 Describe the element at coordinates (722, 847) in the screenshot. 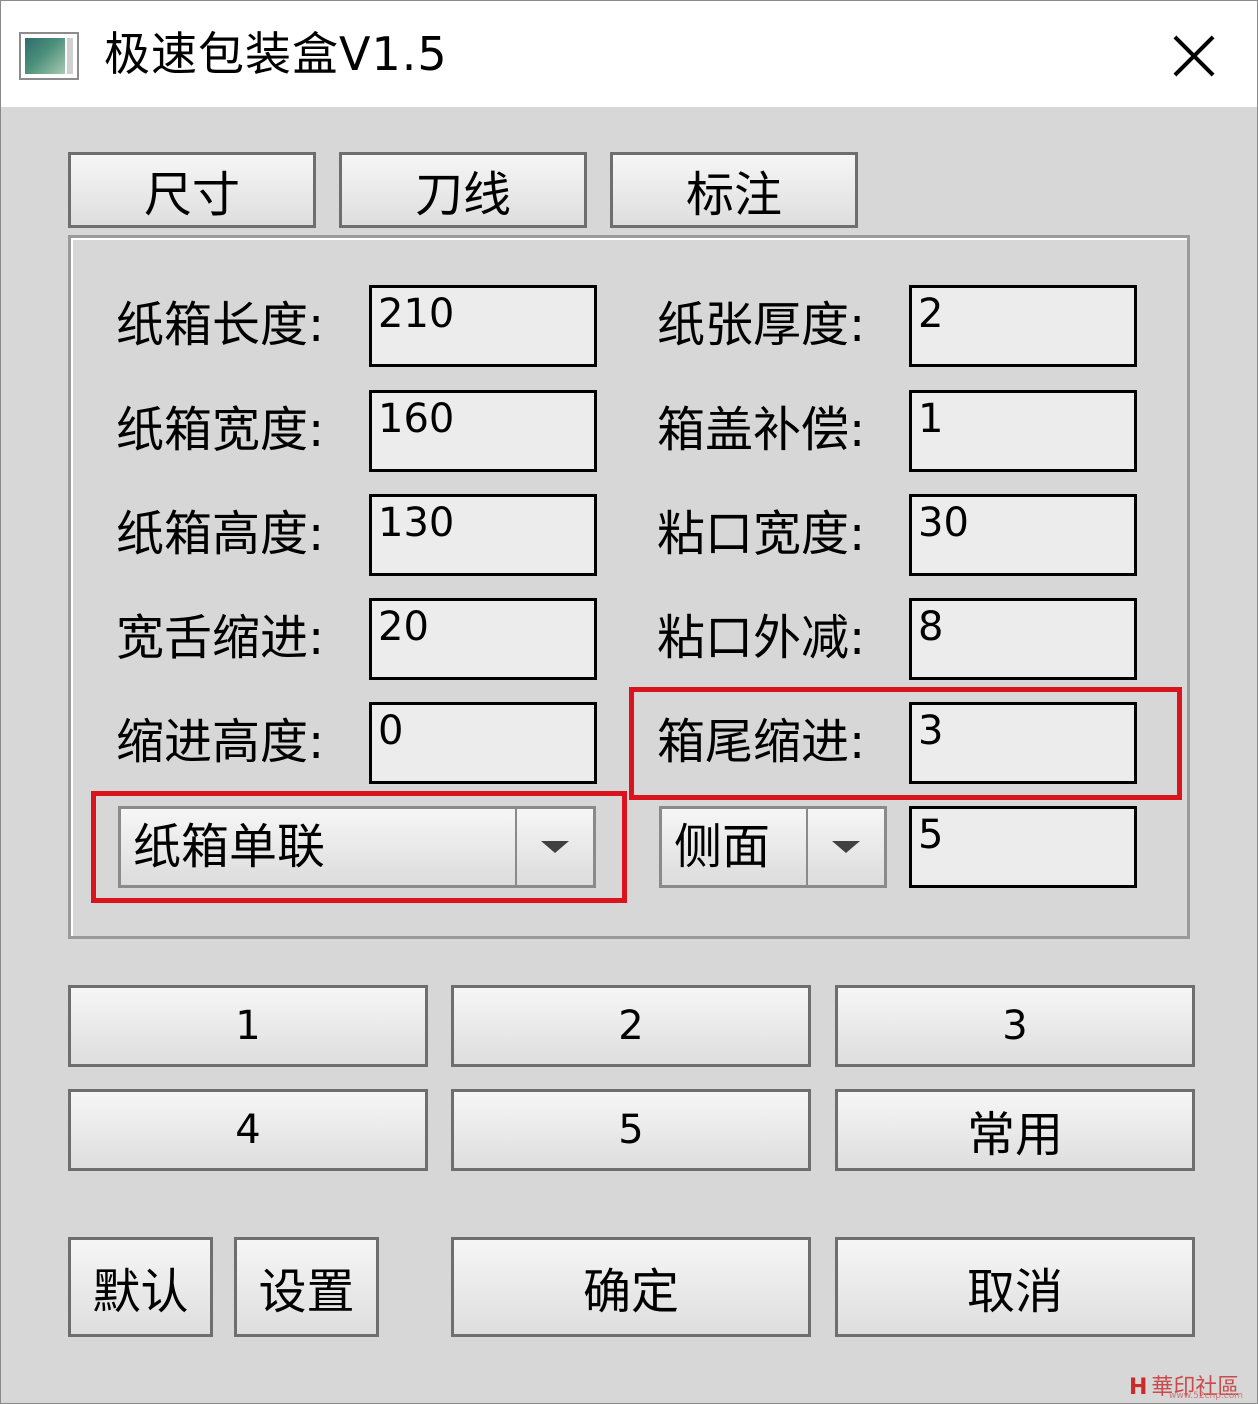

I see `side-value: 侧面` at that location.